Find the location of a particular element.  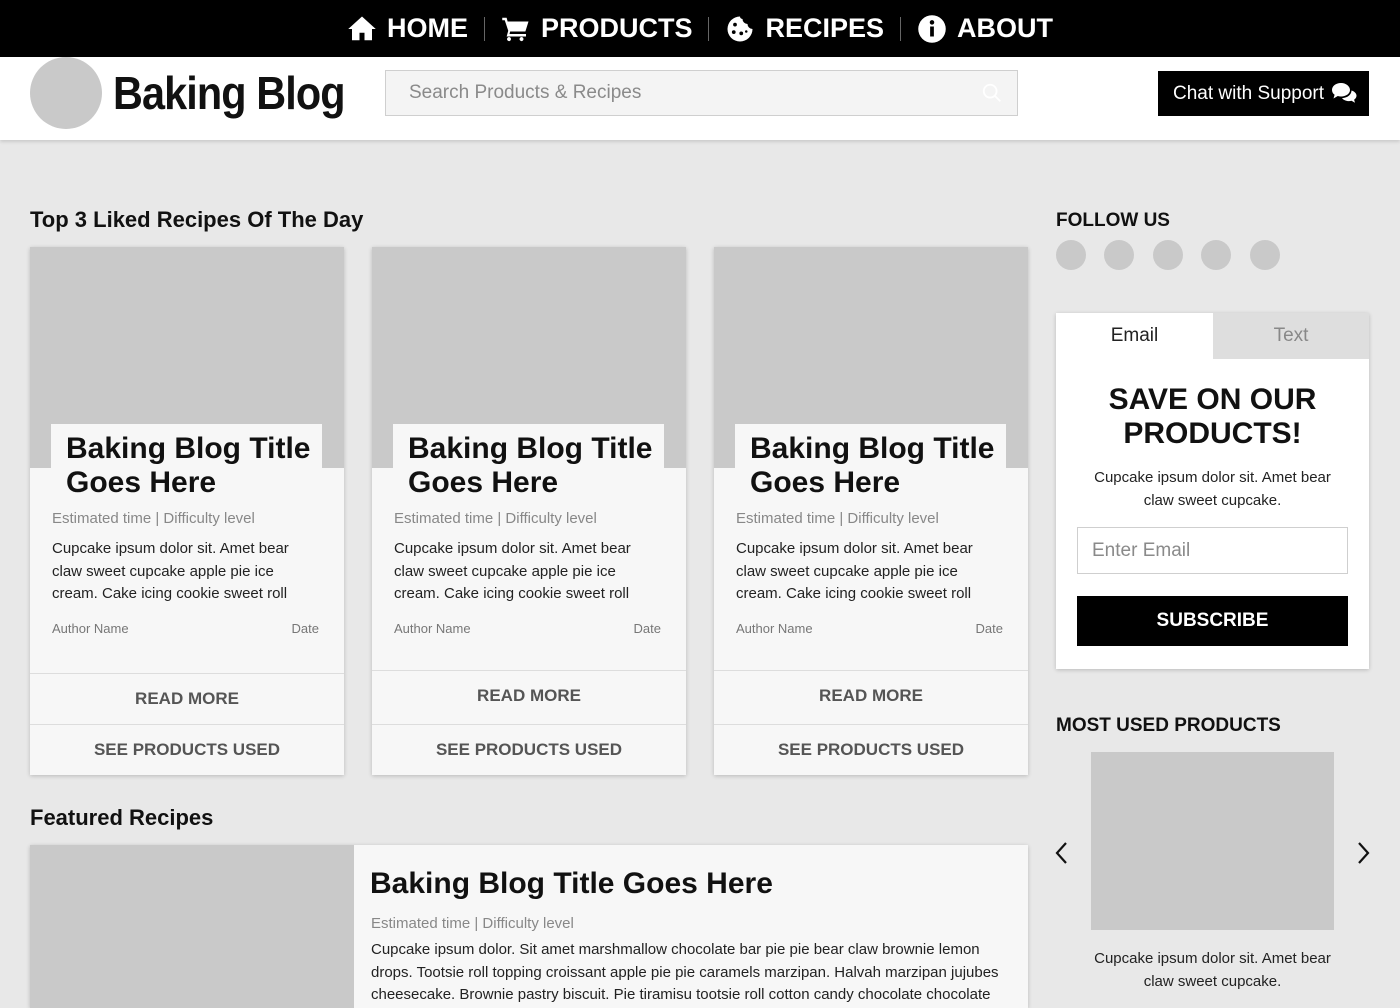

search-box is located at coordinates (701, 93).